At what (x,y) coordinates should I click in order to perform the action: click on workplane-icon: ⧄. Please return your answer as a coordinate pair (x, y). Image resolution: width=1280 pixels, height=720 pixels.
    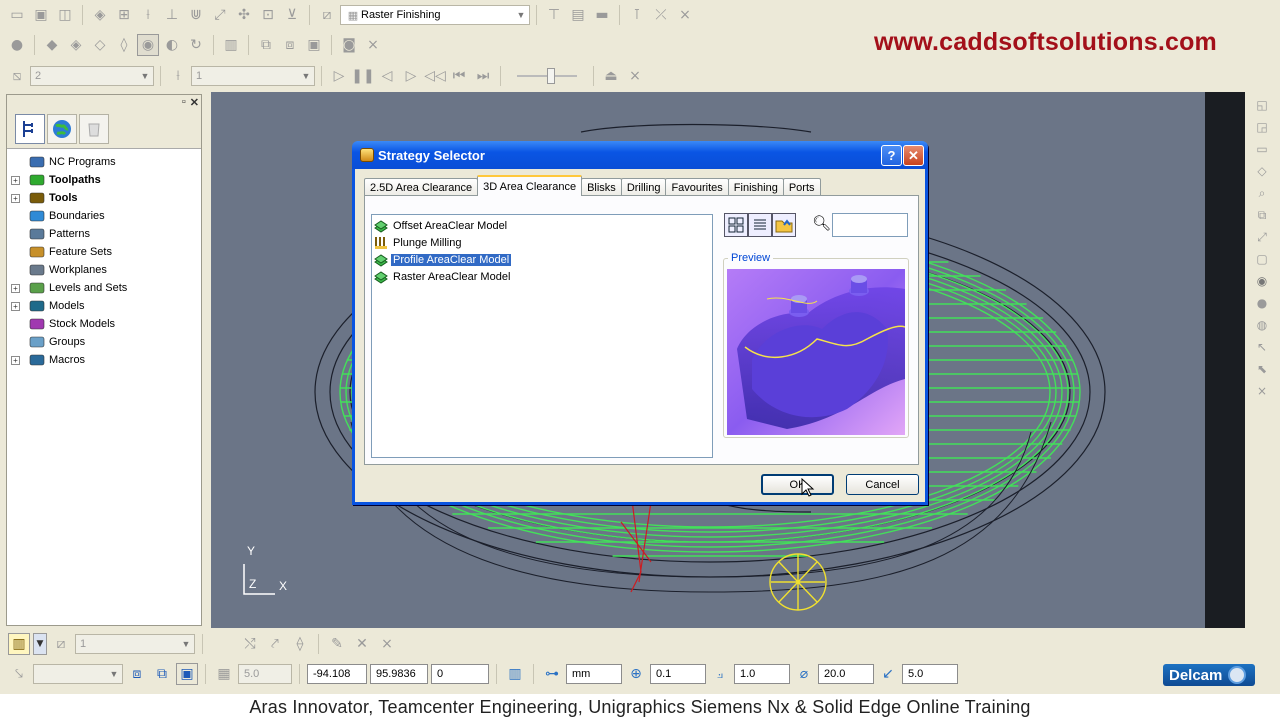
    Looking at the image, I should click on (61, 644).